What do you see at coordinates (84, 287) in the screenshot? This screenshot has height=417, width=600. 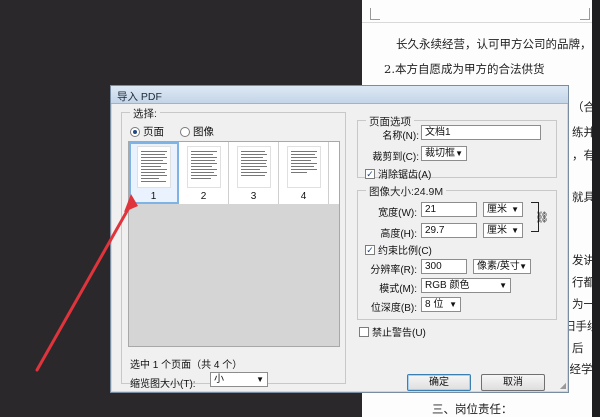 I see `arrow-shaft` at bounding box center [84, 287].